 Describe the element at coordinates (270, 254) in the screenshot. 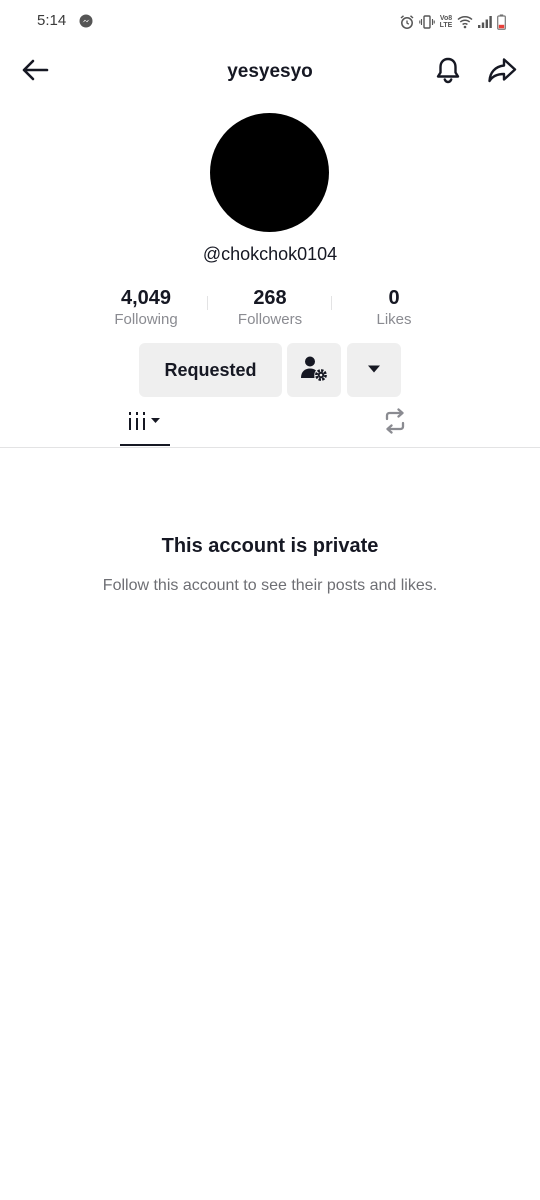

I see `username-handle: @chokchok0104` at that location.